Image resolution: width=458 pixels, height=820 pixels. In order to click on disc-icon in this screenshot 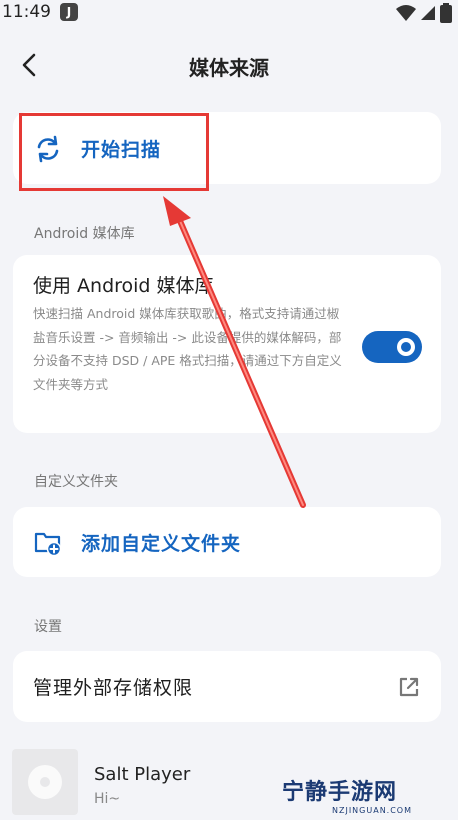, I will do `click(45, 782)`.